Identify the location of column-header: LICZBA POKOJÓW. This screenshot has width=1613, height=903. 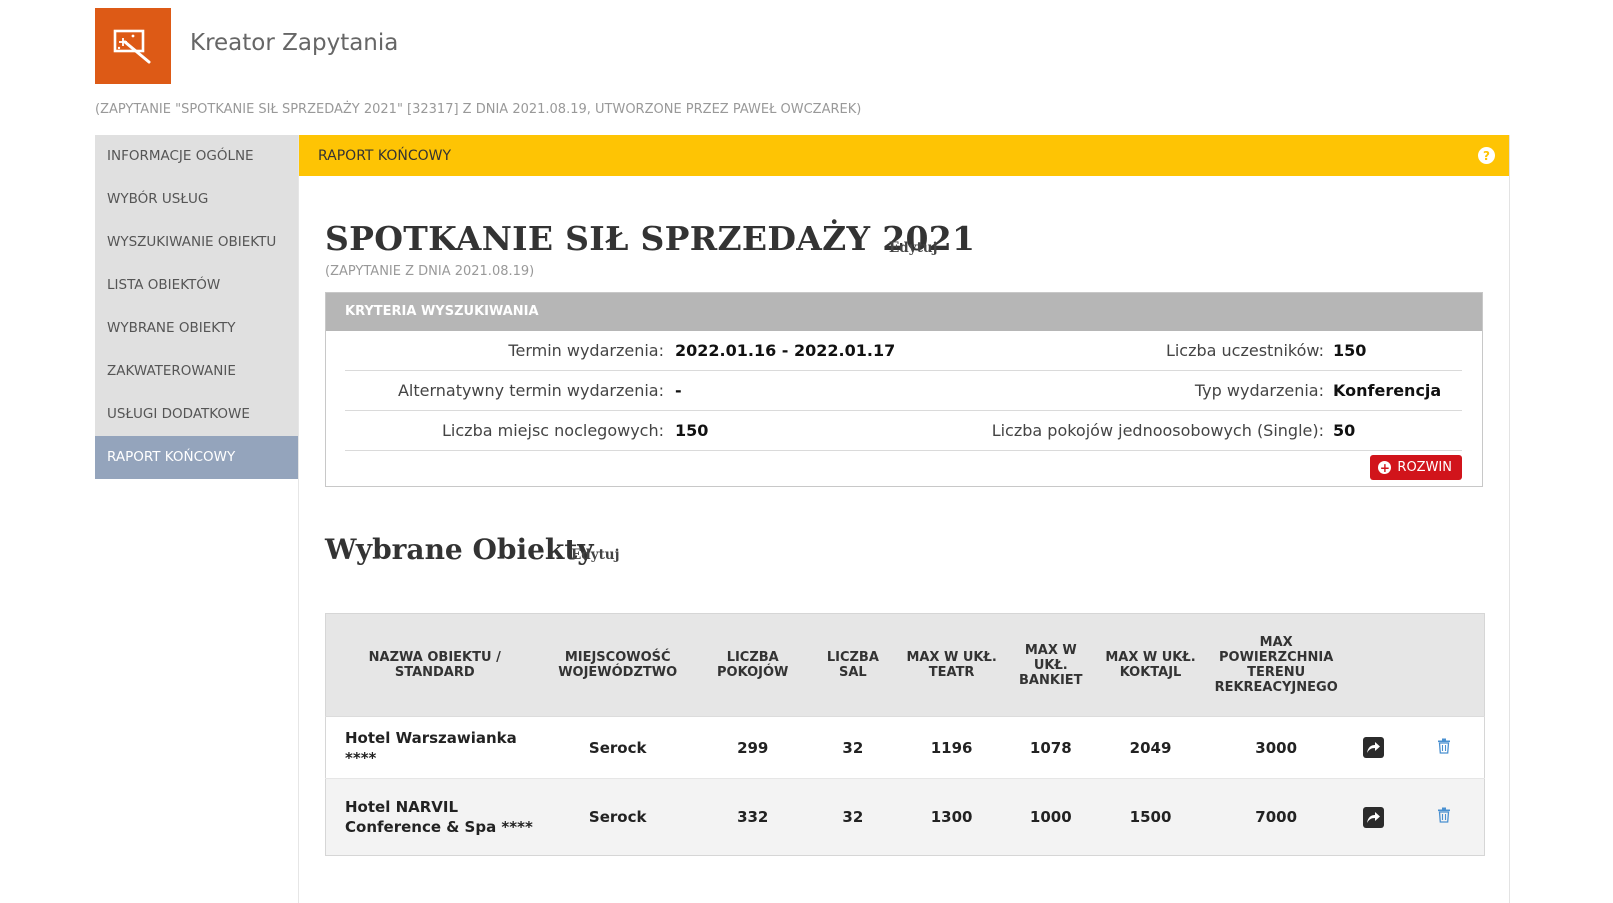
(752, 665).